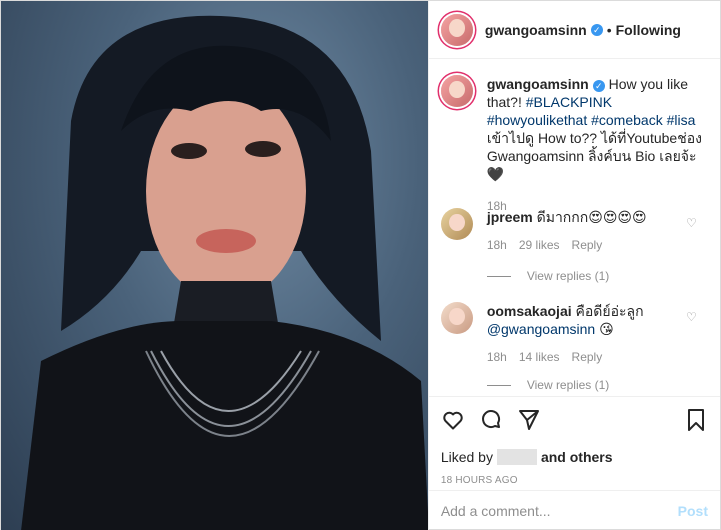 The width and height of the screenshot is (721, 530). Describe the element at coordinates (696, 421) in the screenshot. I see `bookmark-icon` at that location.